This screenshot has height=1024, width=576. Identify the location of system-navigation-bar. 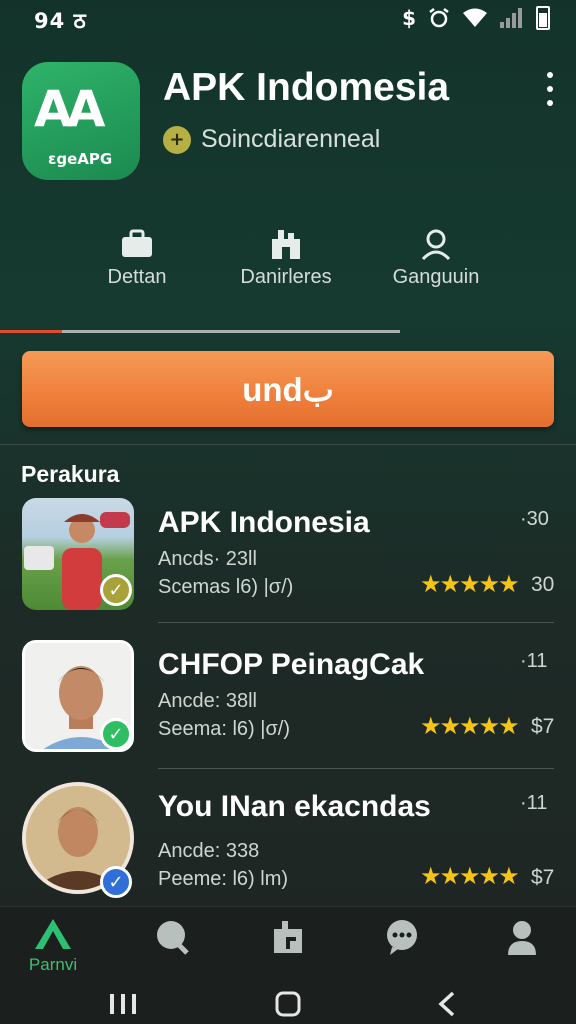
(288, 1002).